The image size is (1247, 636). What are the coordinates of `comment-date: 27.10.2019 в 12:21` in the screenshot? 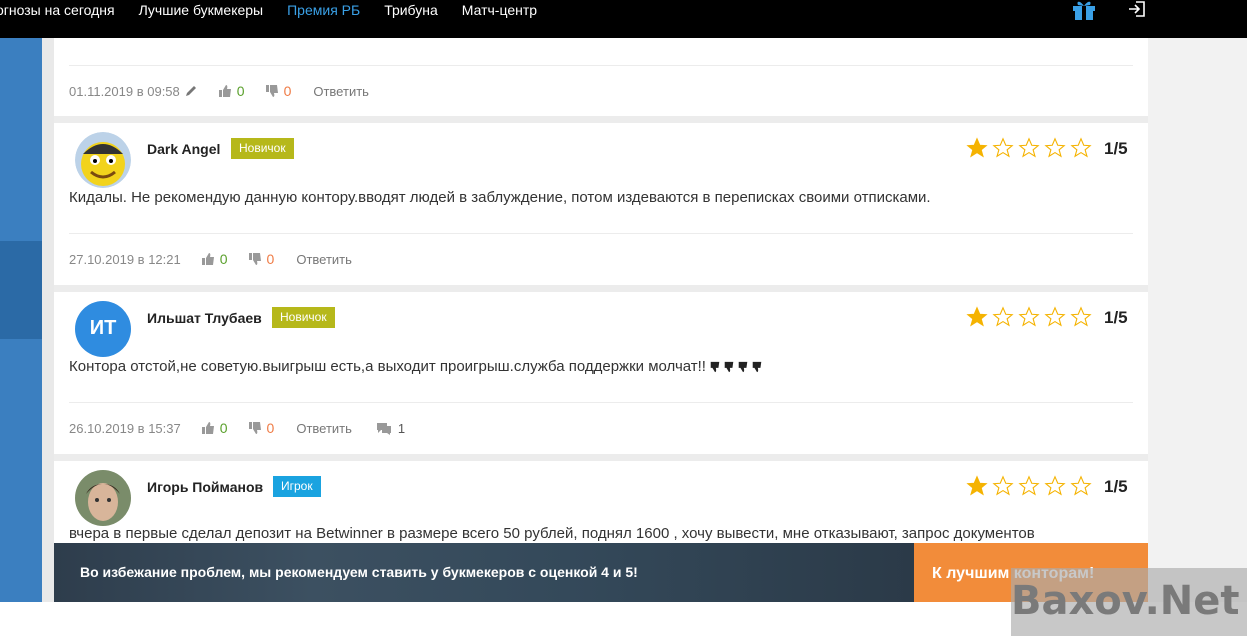 It's located at (125, 259).